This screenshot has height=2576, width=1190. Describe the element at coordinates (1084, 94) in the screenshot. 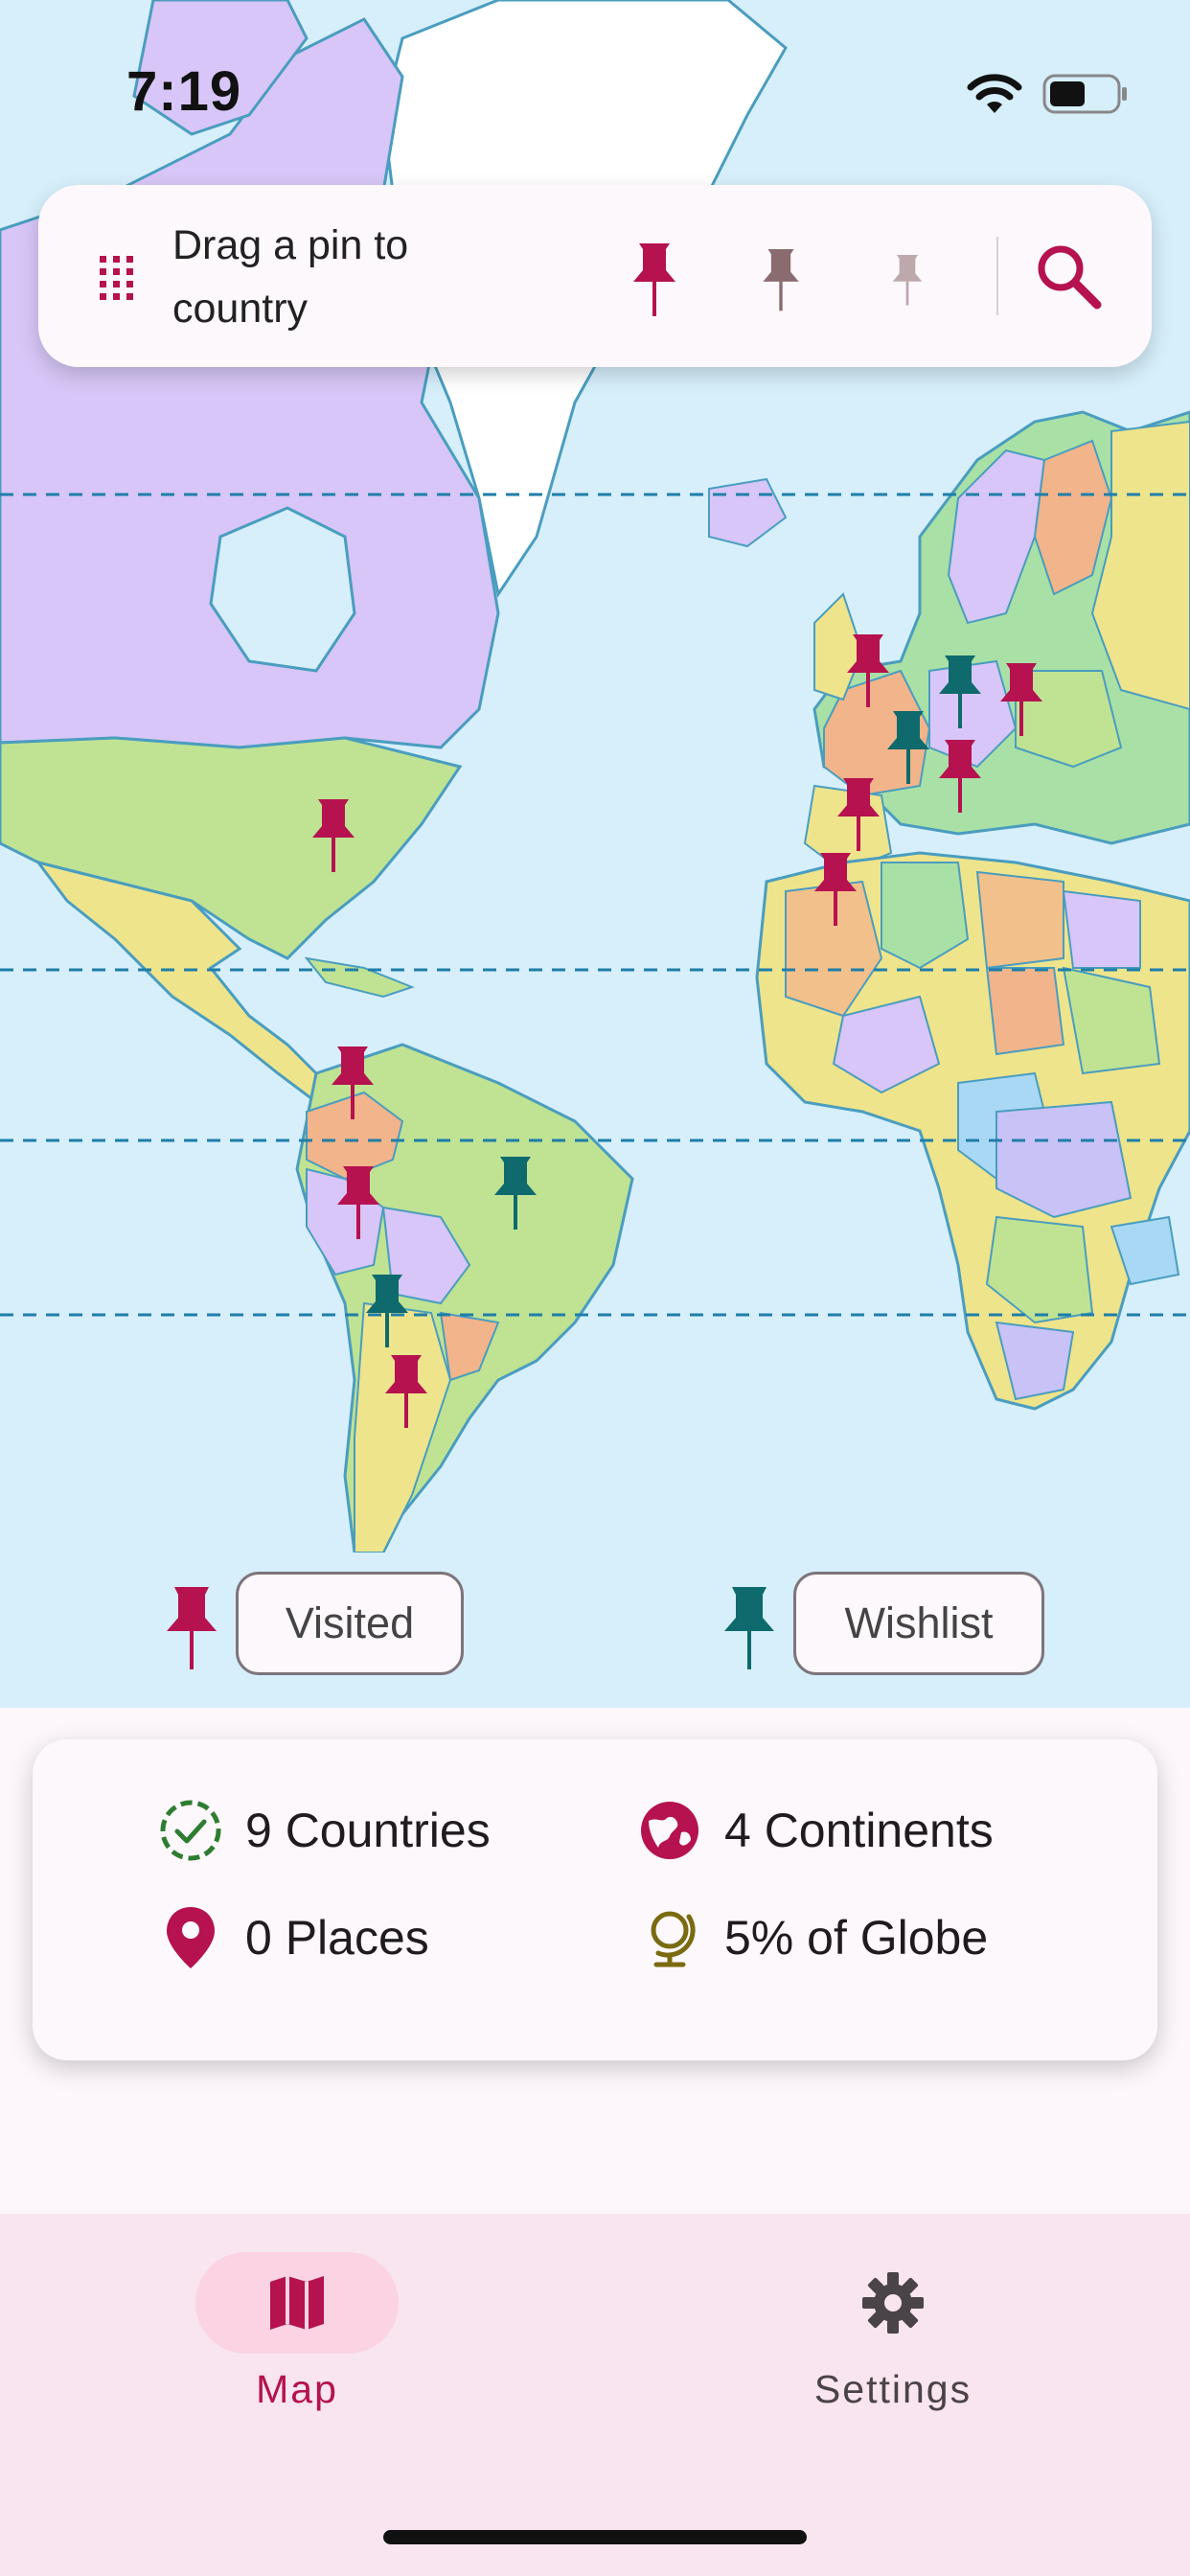

I see `battery-icon` at that location.